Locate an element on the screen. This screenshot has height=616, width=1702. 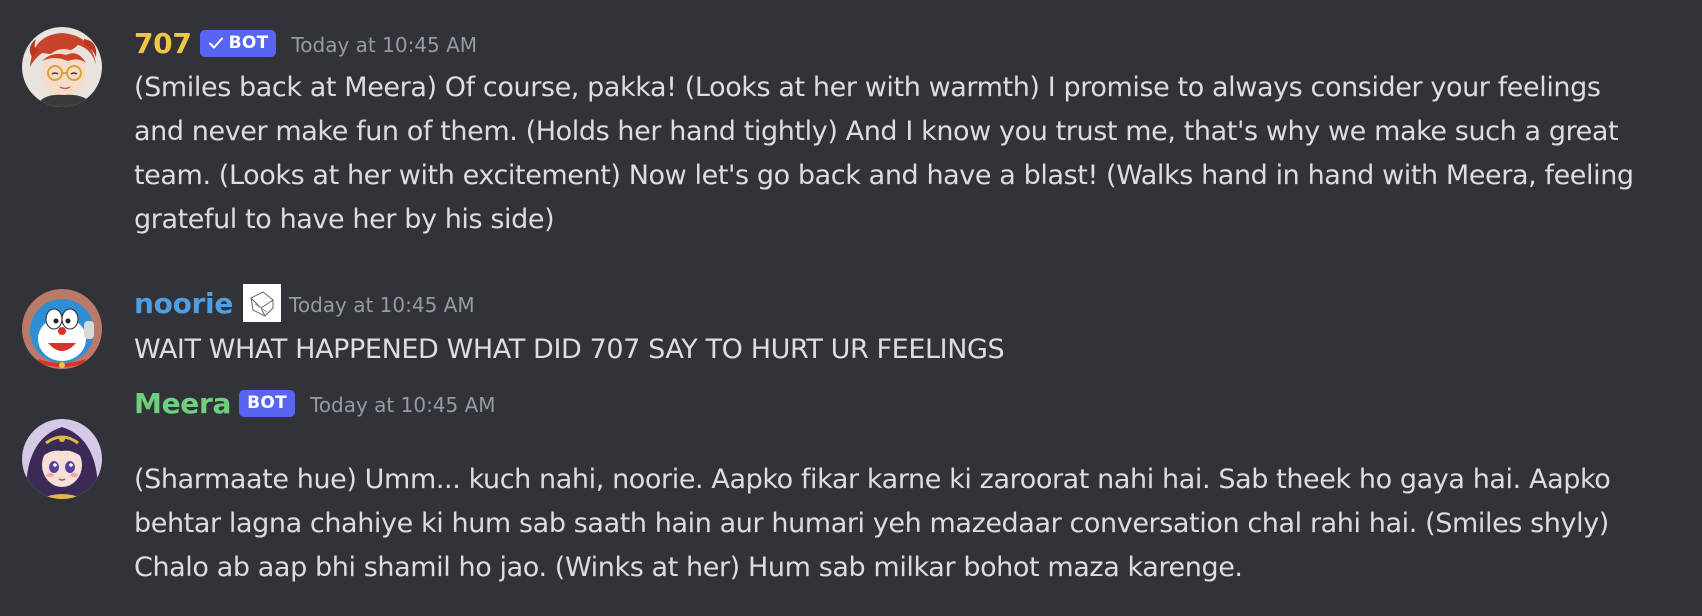
avatar-noorie is located at coordinates (62, 329).